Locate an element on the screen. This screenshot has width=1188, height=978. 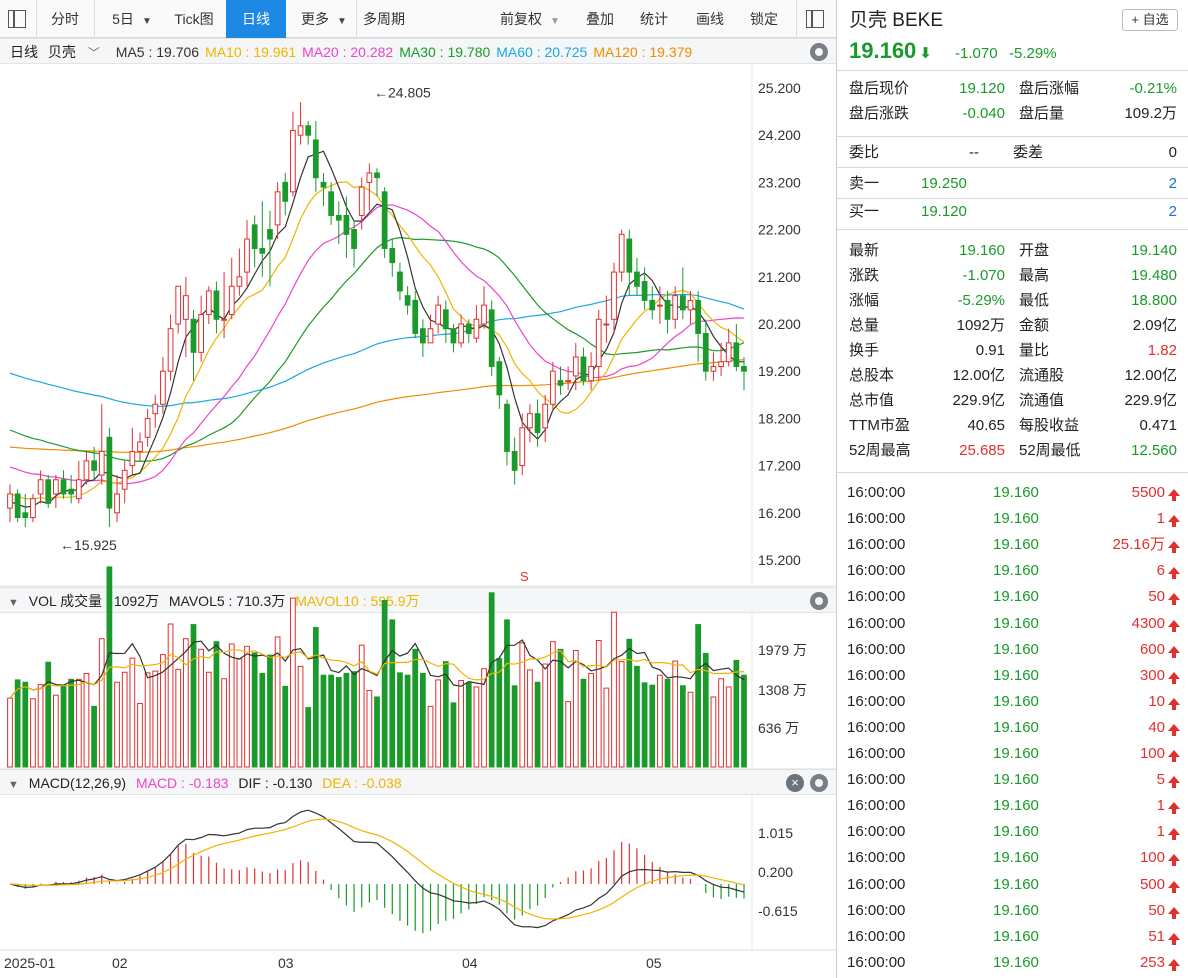
panel-toggle-right-icon is located at coordinates (815, 19).